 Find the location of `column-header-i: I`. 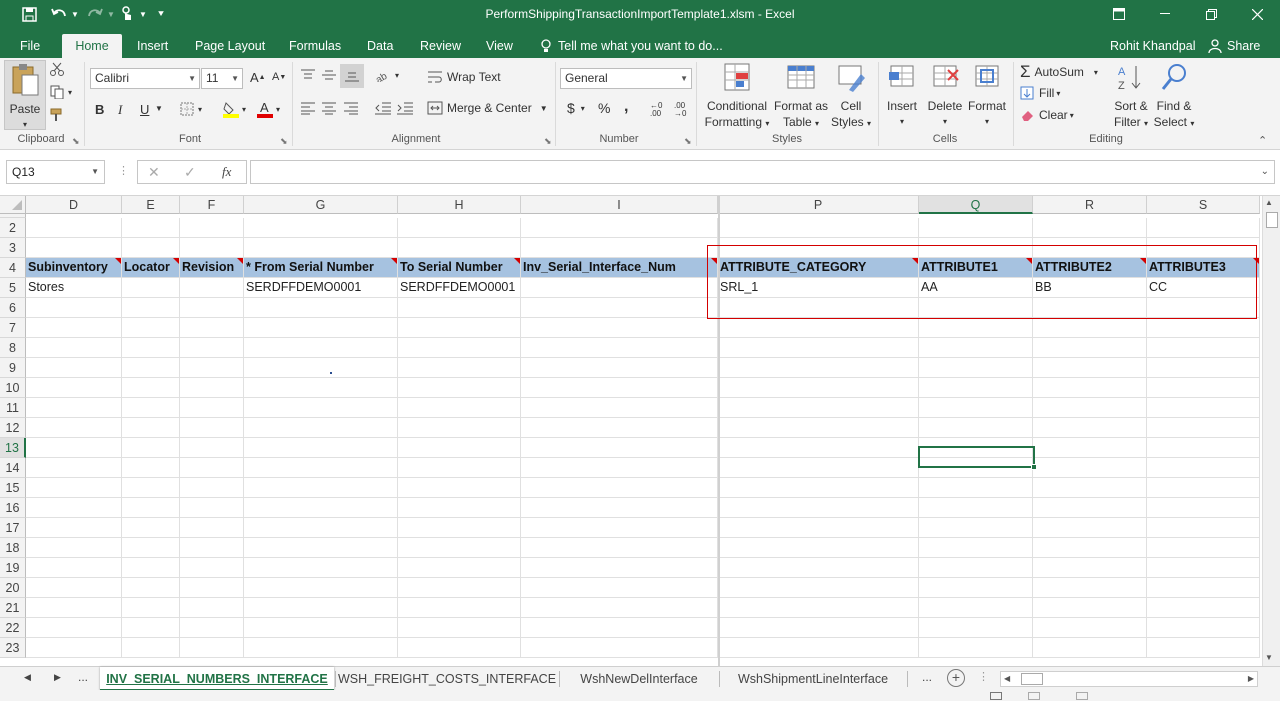

column-header-i: I is located at coordinates (619, 205).